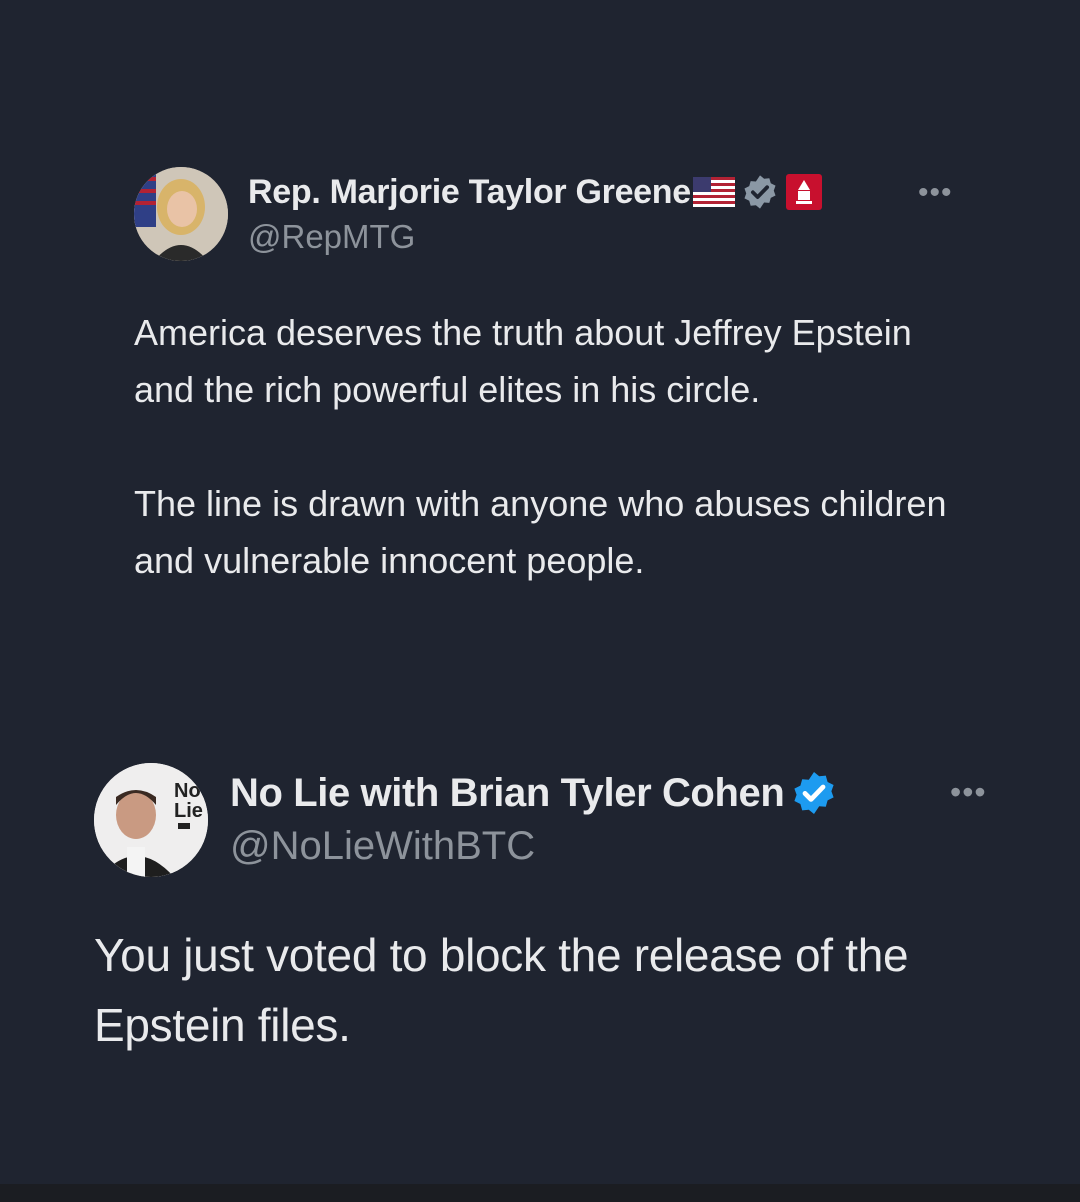  I want to click on author-name-row: Rep. Marjorie Taylor Greene, so click(535, 192).